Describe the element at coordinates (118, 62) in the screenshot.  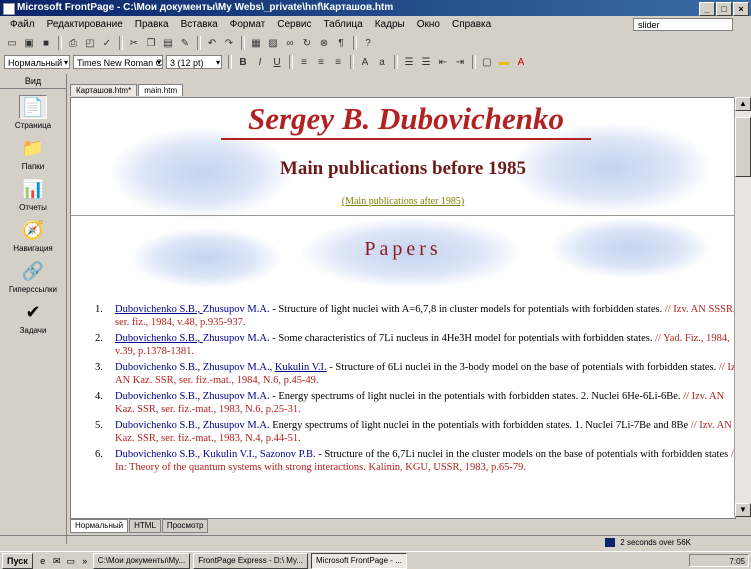
I see `font-select: Times New Roman CE` at that location.